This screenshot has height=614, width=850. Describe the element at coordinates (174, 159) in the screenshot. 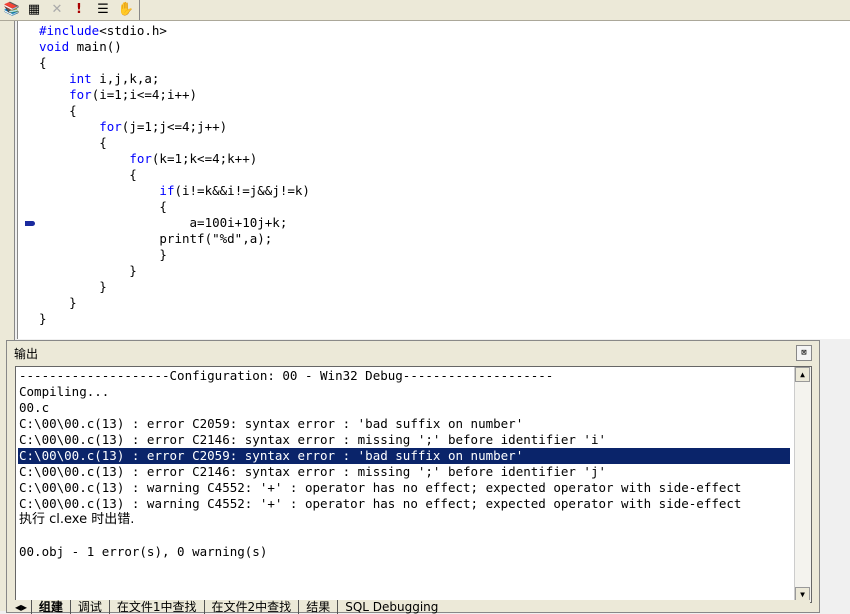

I see `code-line: for(k=1;k<=4;k++)` at that location.